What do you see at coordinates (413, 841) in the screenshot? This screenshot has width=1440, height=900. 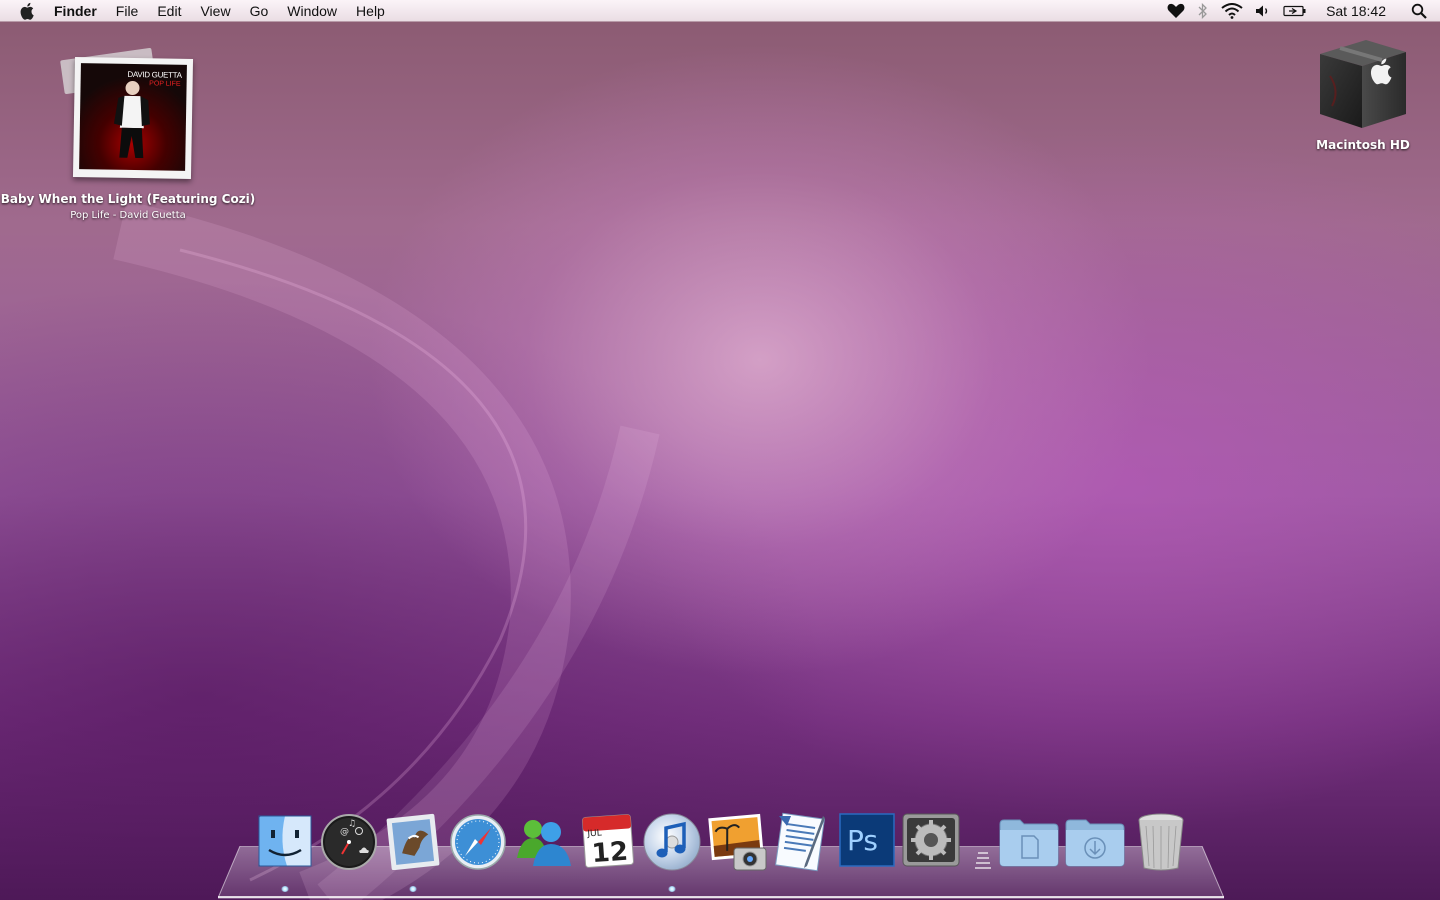 I see `mail-icon` at bounding box center [413, 841].